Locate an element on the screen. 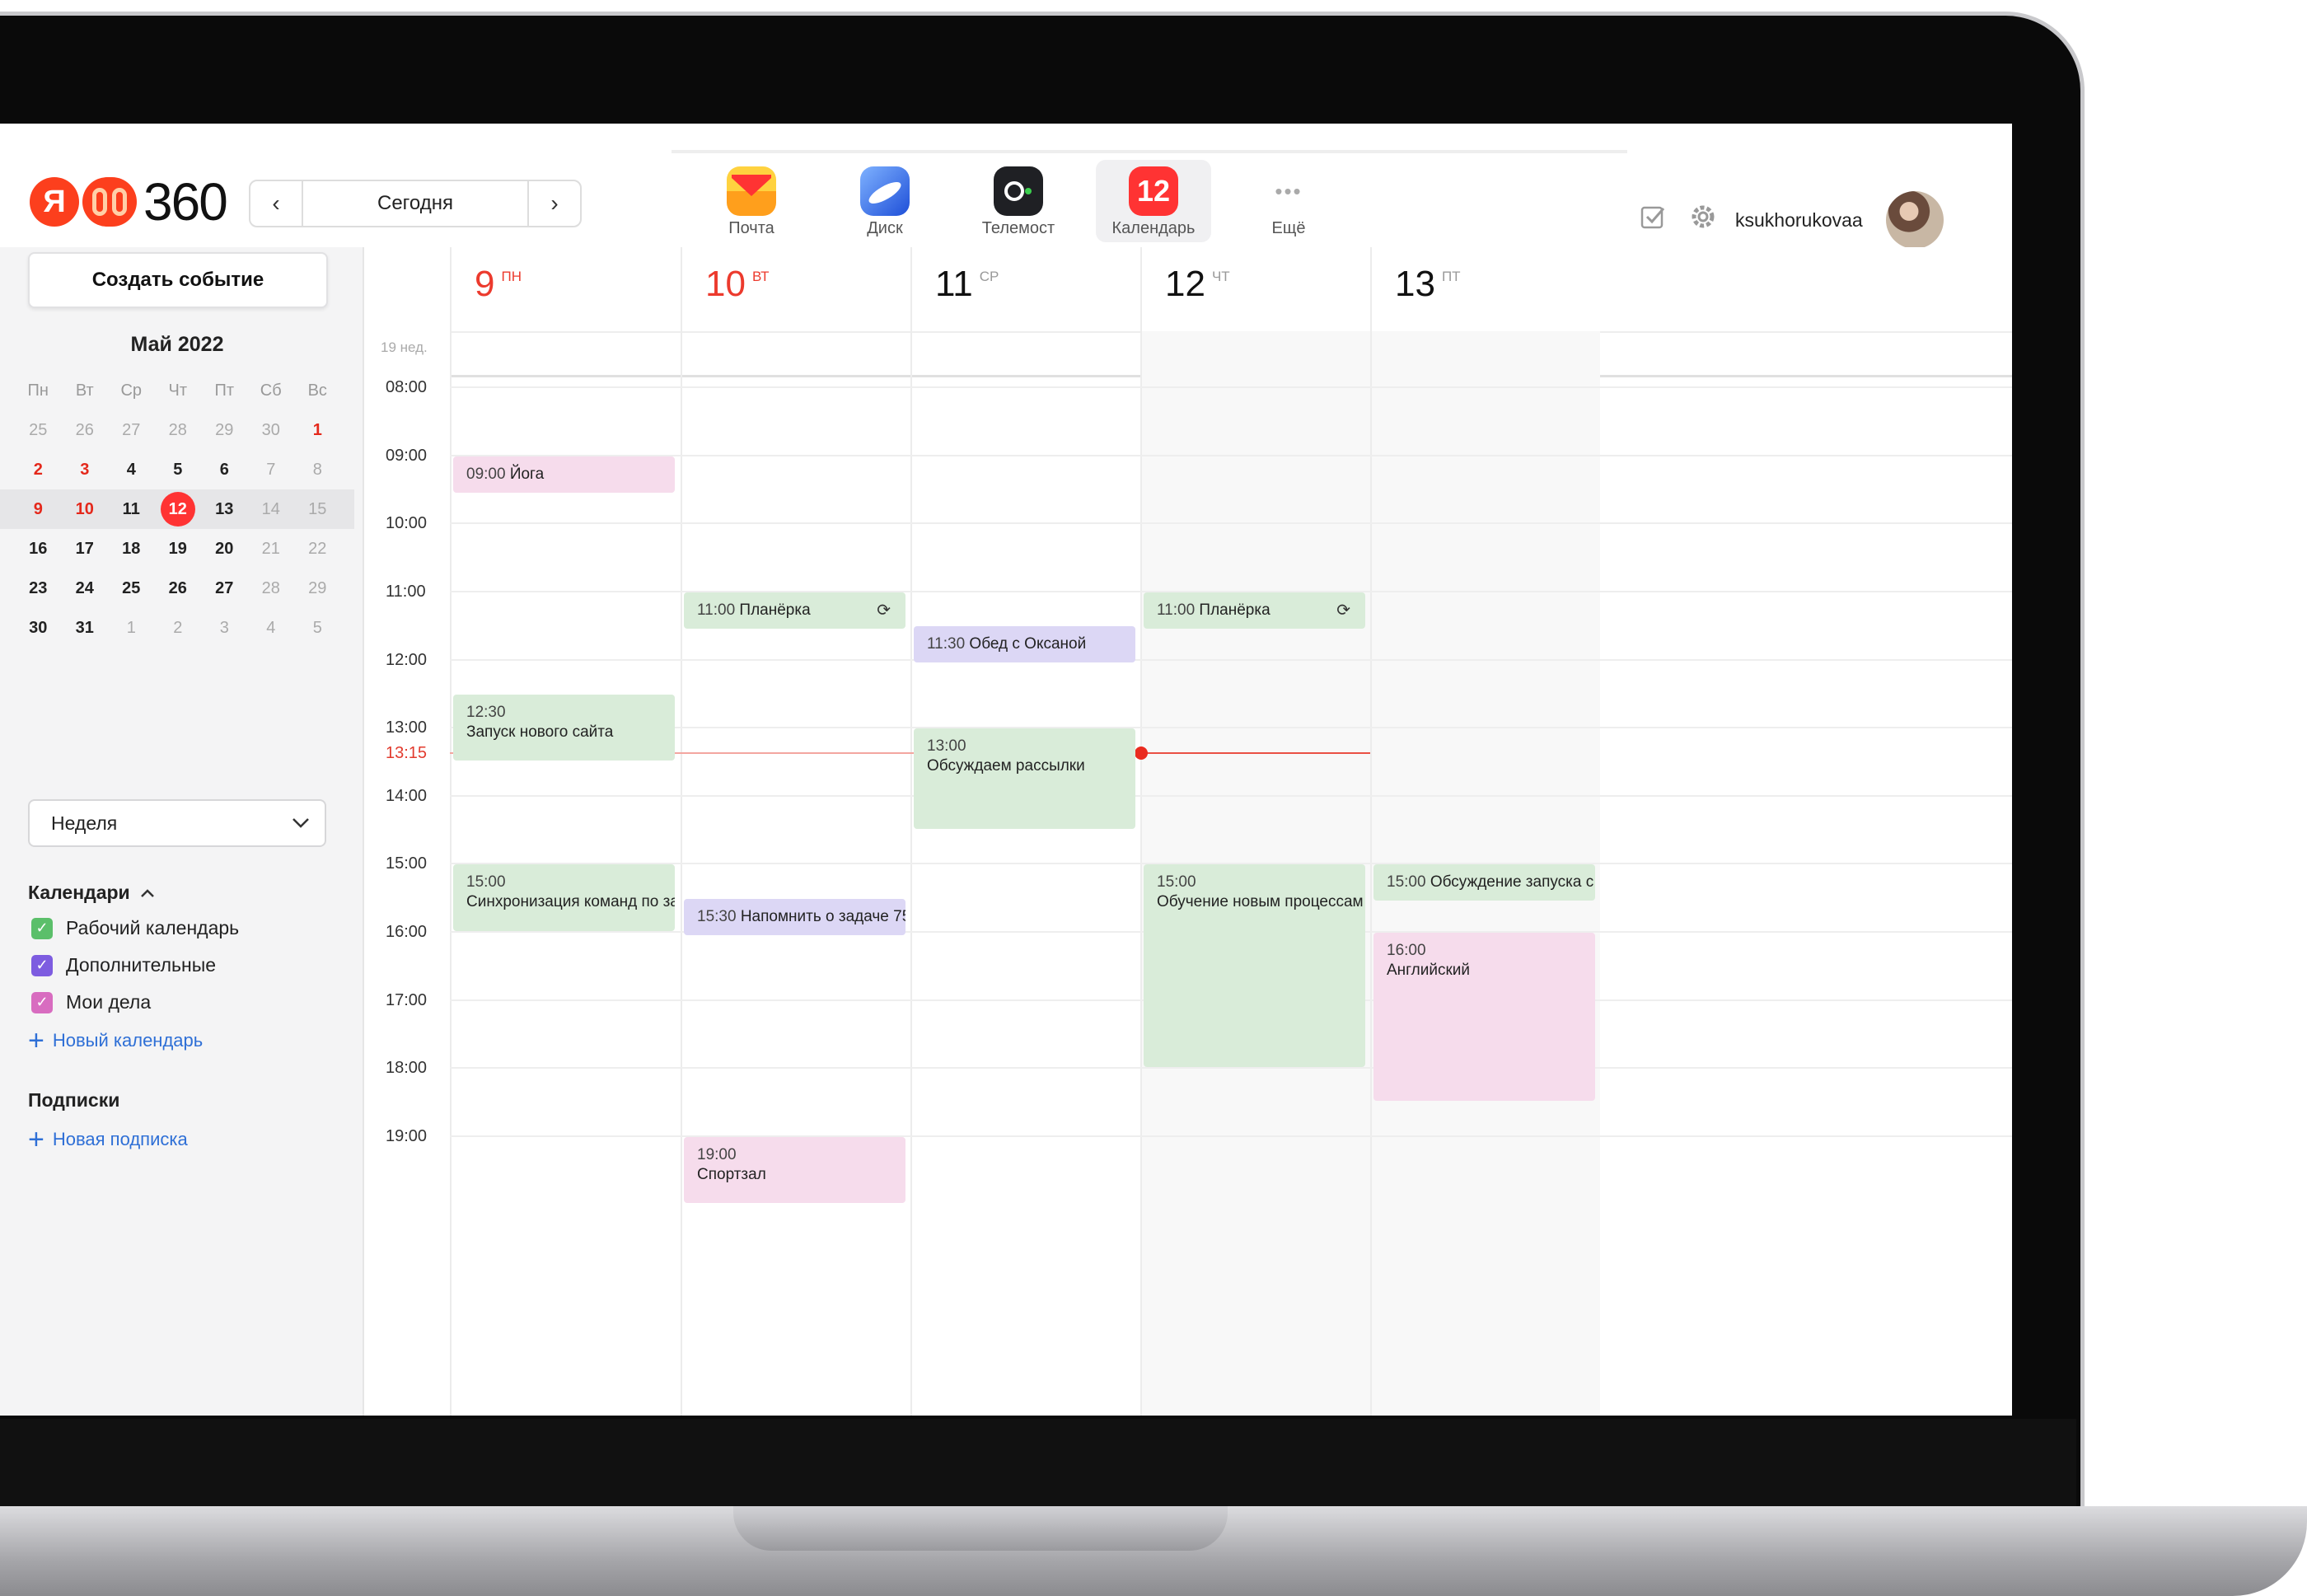 This screenshot has height=1596, width=2307. top-divider is located at coordinates (1149, 151).